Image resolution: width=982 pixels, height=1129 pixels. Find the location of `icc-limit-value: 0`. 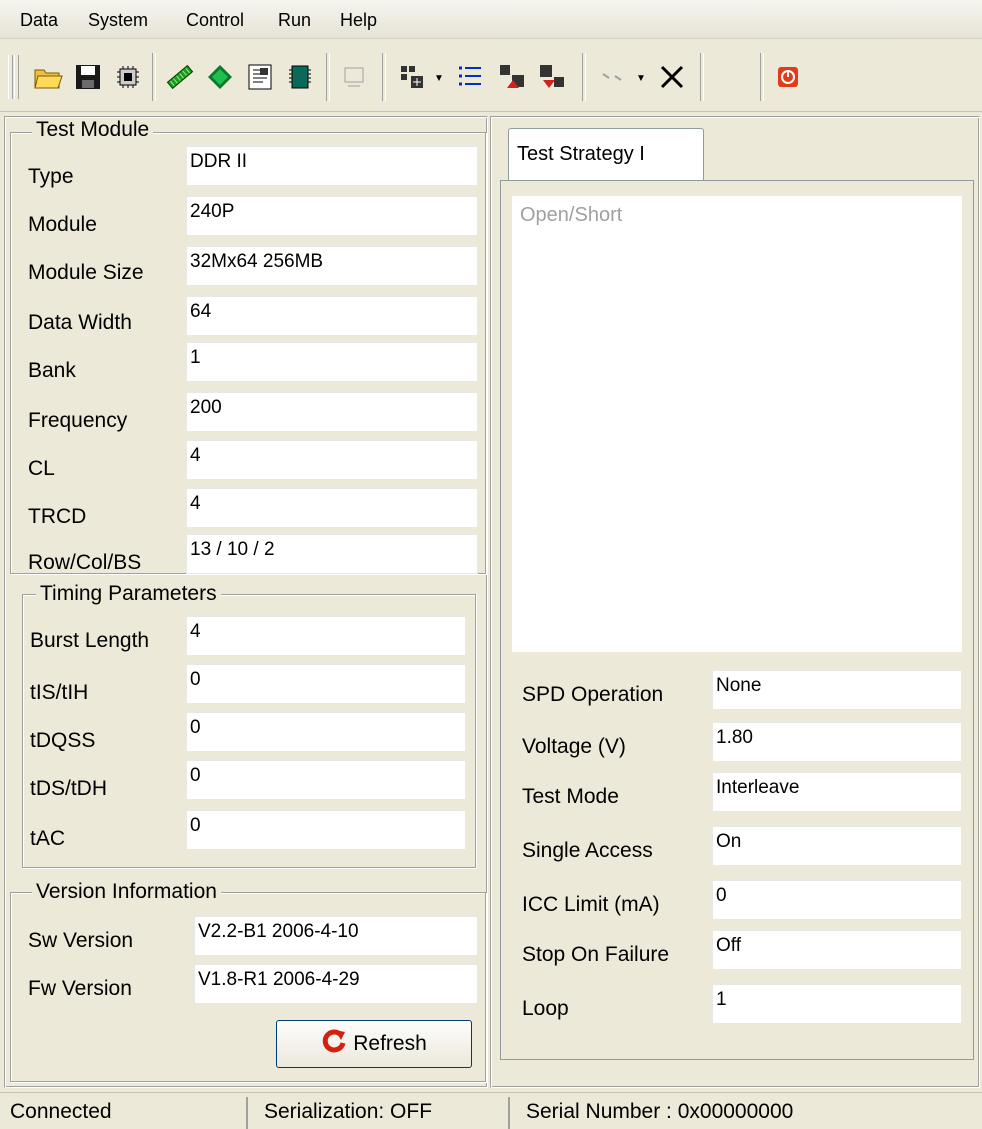

icc-limit-value: 0 is located at coordinates (837, 900).